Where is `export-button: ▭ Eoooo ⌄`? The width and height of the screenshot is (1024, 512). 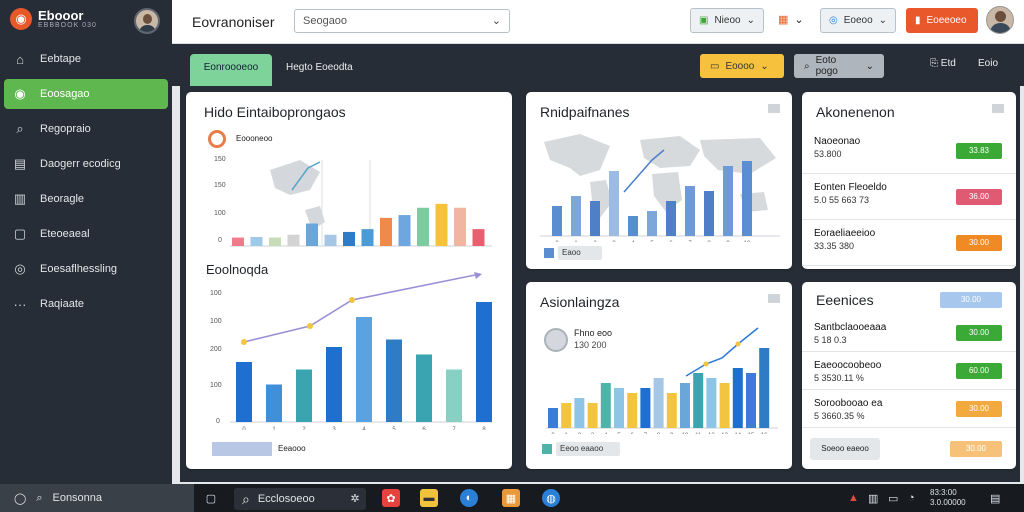 export-button: ▭ Eoooo ⌄ is located at coordinates (742, 66).